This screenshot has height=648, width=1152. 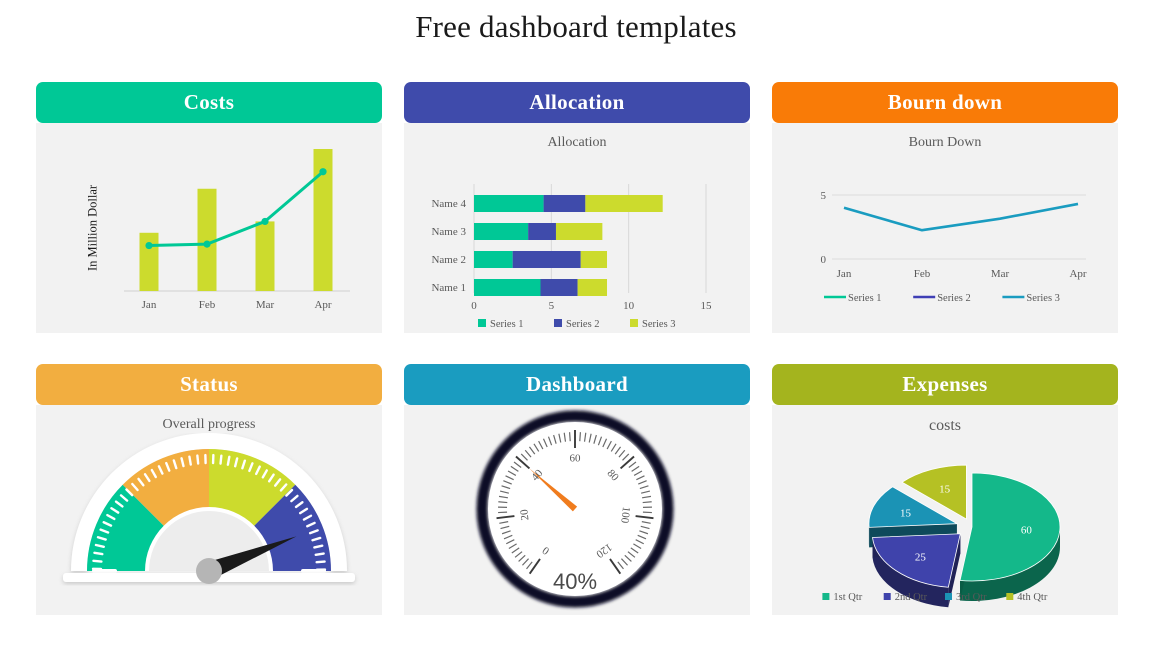 I want to click on card-header-bourn-down: Bourn down, so click(x=945, y=102).